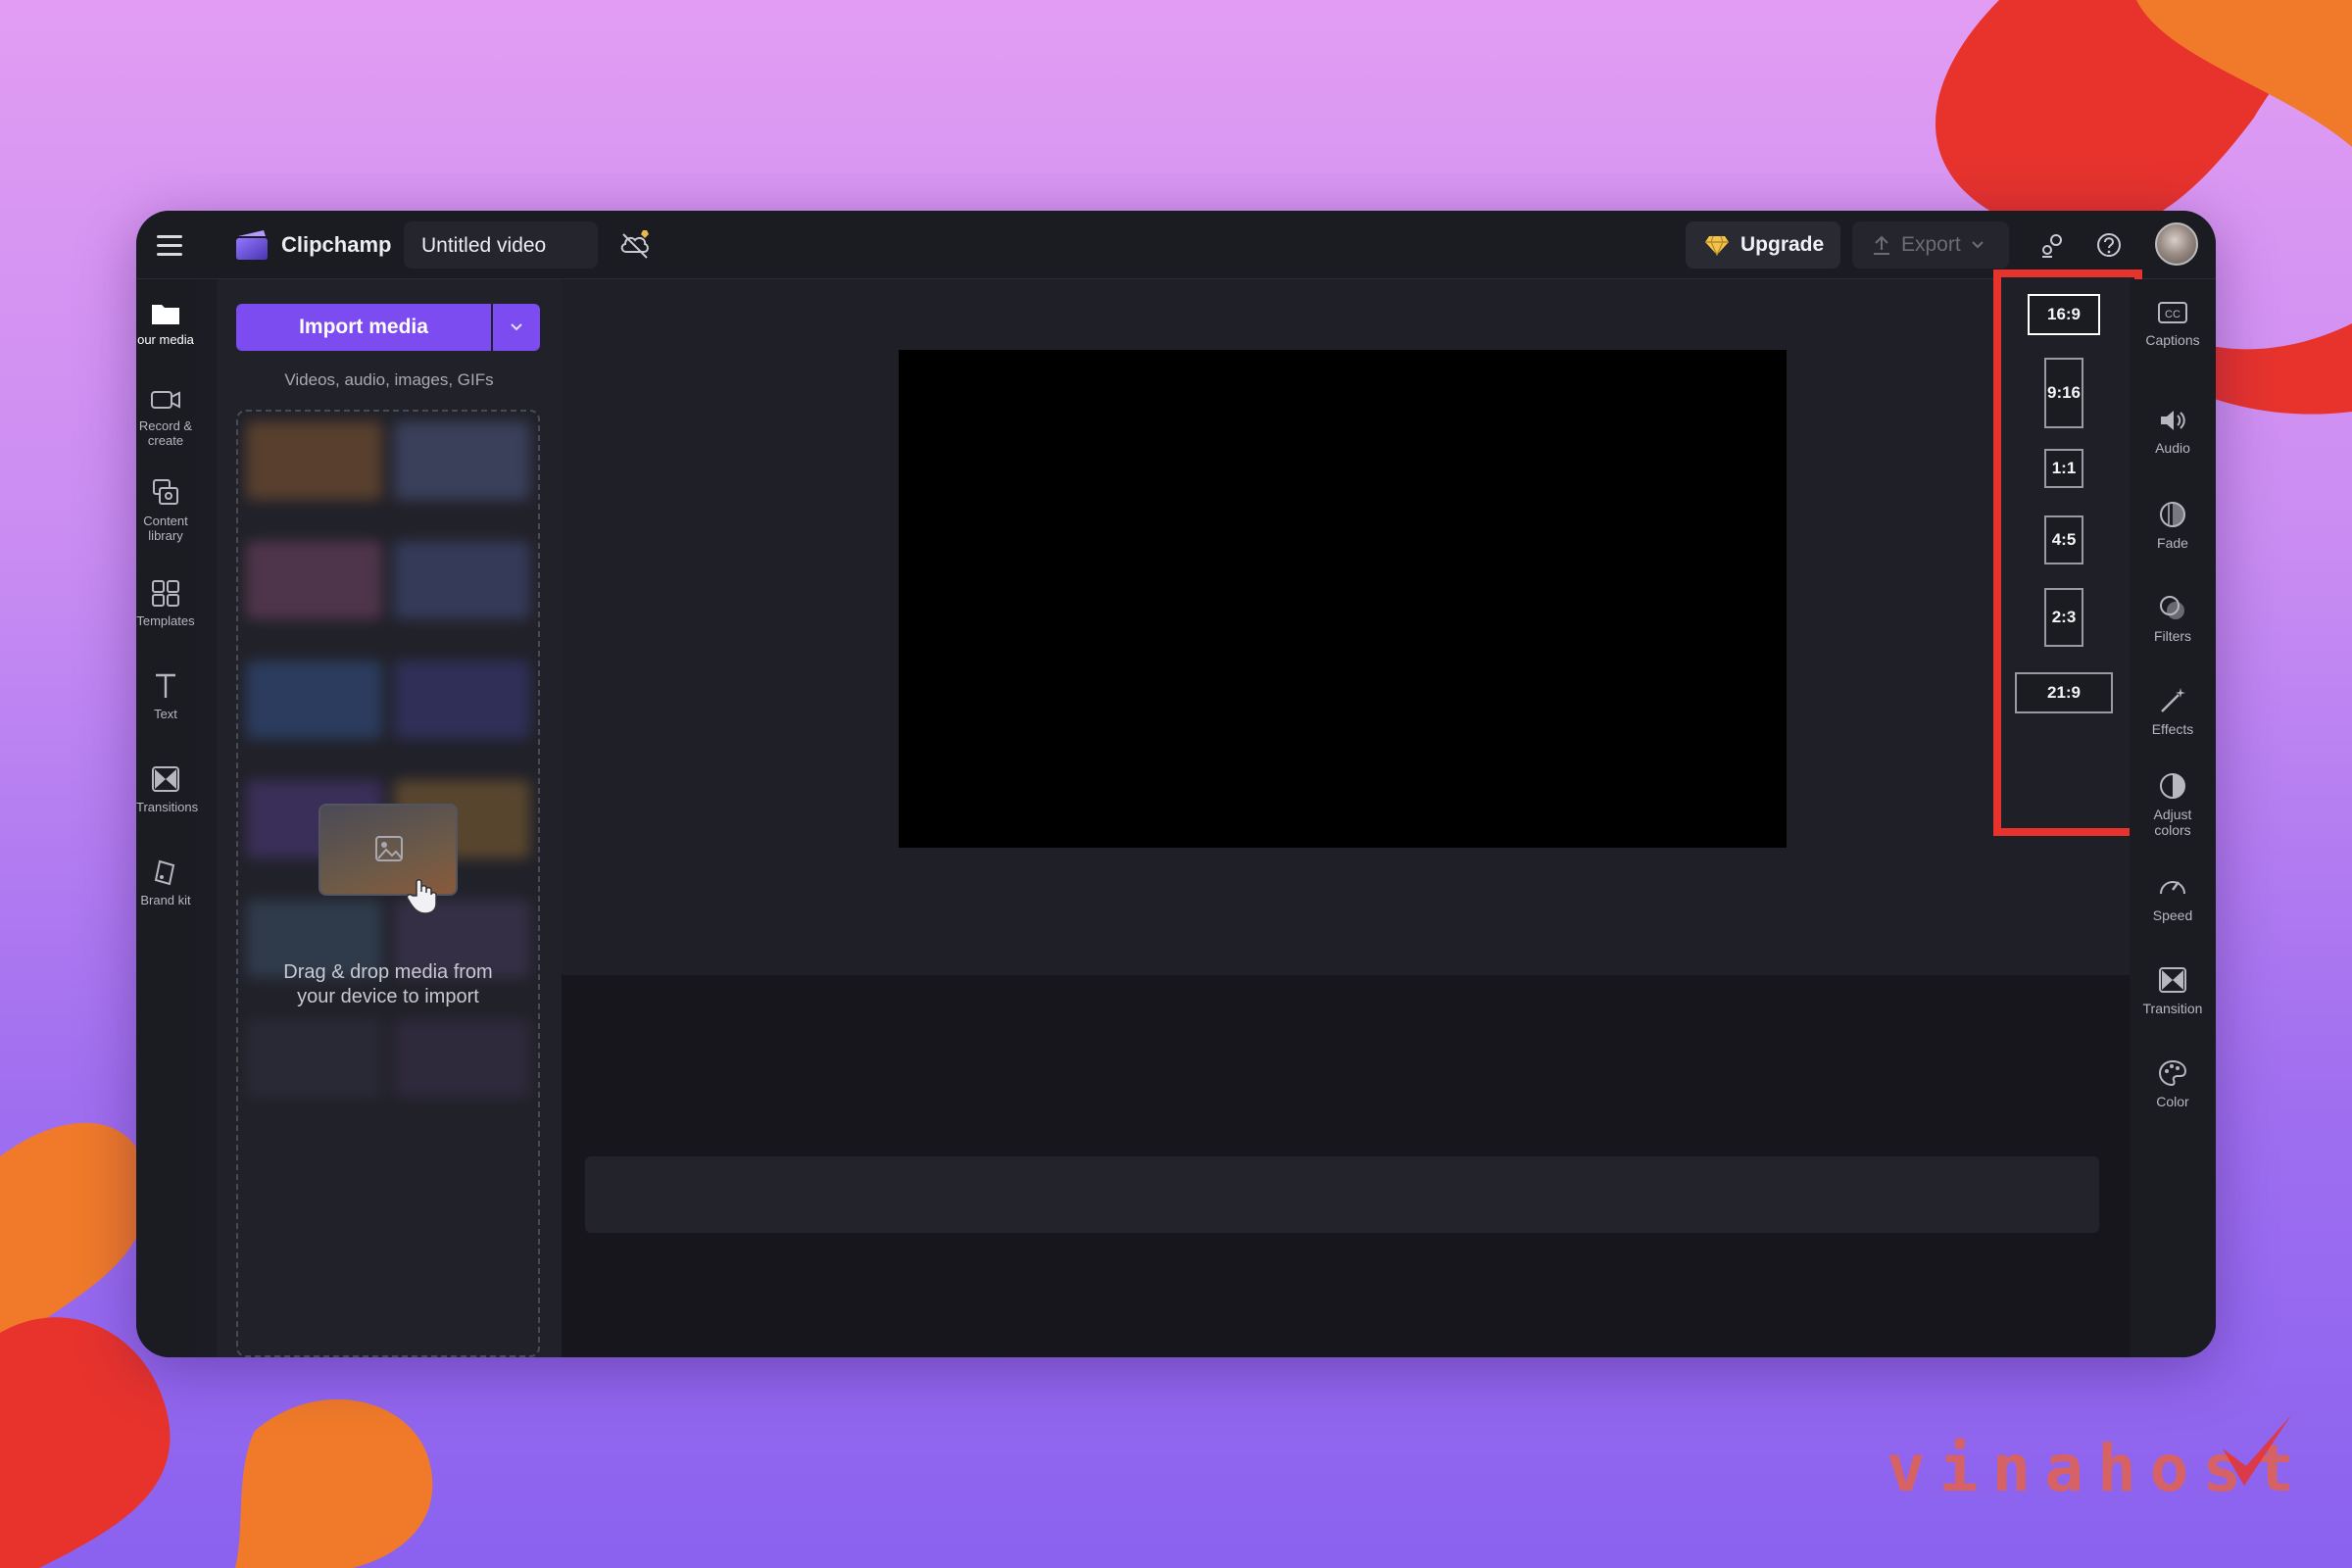  What do you see at coordinates (389, 848) in the screenshot?
I see `image-icon` at bounding box center [389, 848].